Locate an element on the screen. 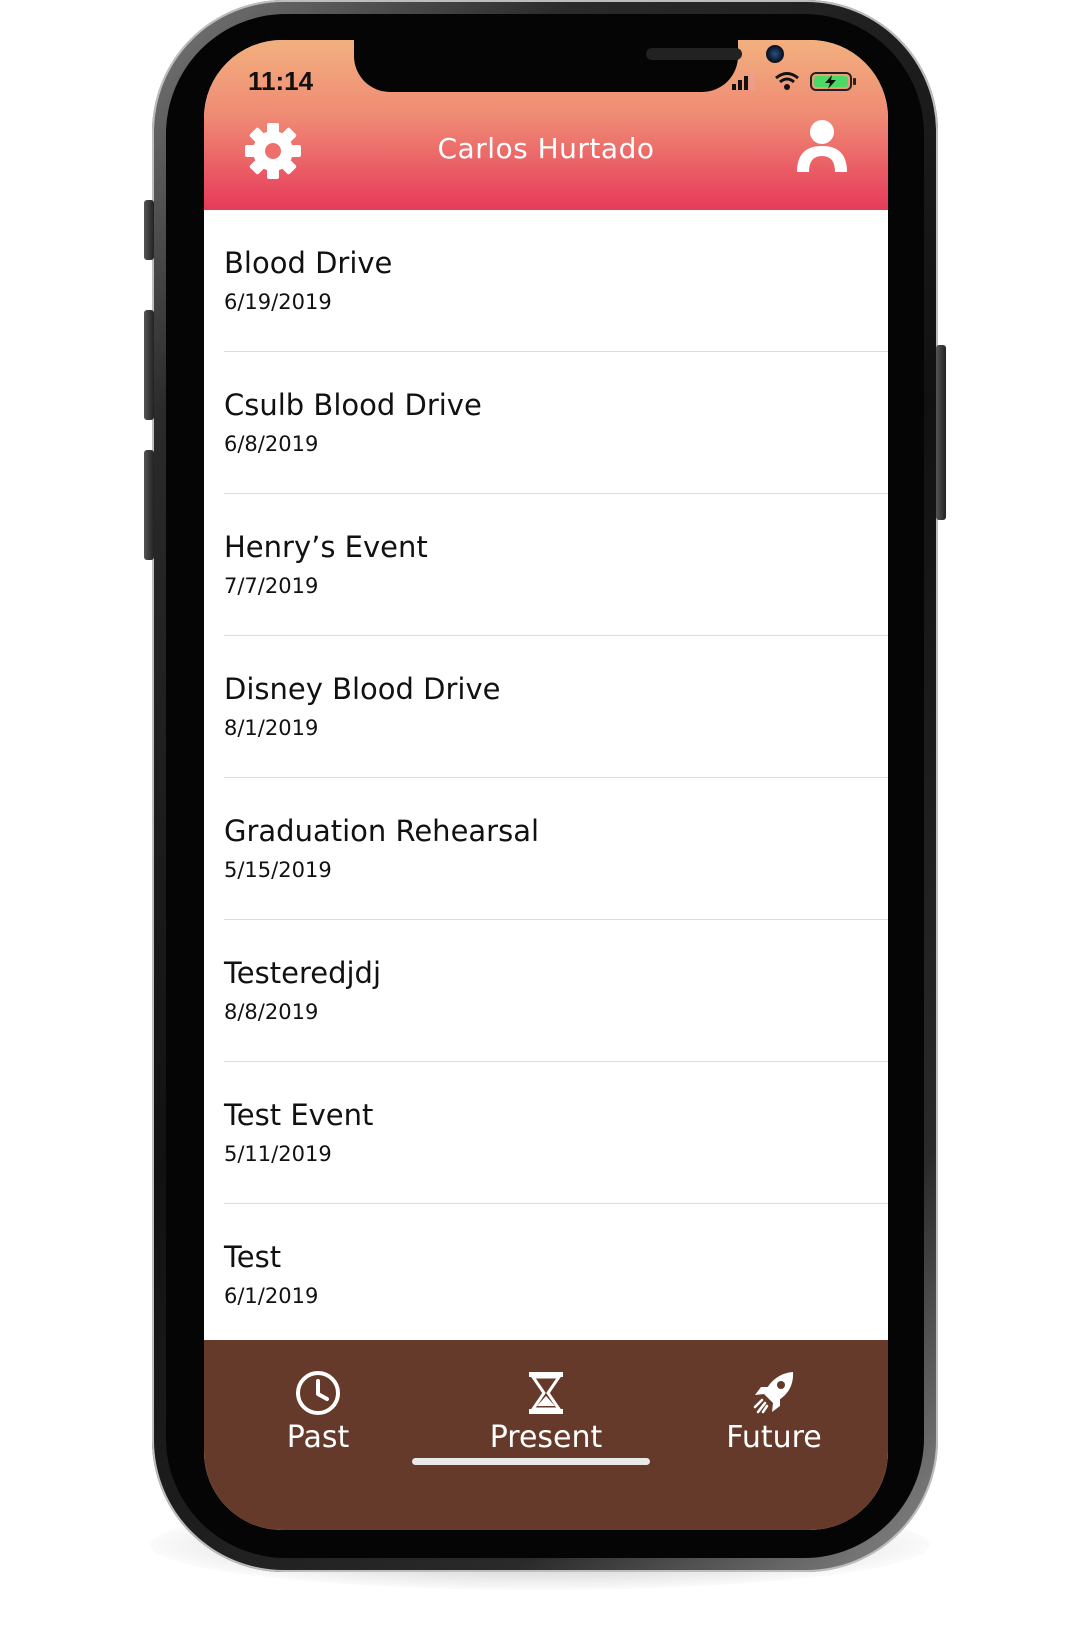  front-camera is located at coordinates (775, 54).